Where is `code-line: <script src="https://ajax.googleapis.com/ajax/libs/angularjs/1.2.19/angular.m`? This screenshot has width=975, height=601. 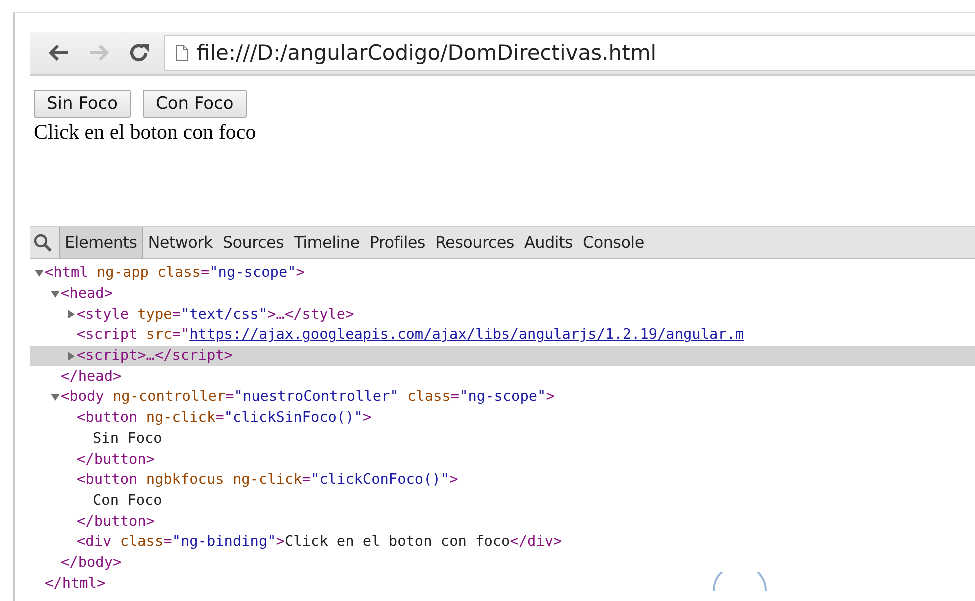
code-line: <script src="https://ajax.googleapis.com/ajax/libs/angularjs/1.2.19/angular.m is located at coordinates (410, 335).